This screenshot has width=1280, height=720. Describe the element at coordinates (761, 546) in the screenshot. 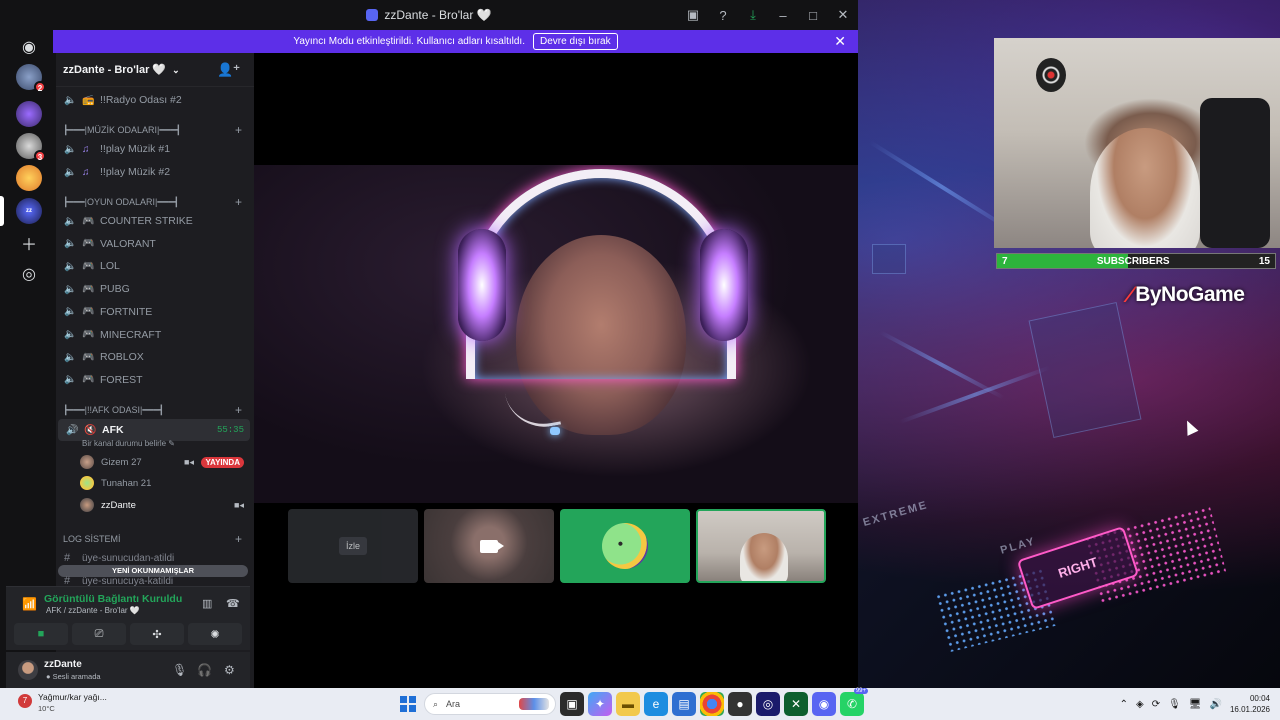

I see `participant-tile-self` at that location.